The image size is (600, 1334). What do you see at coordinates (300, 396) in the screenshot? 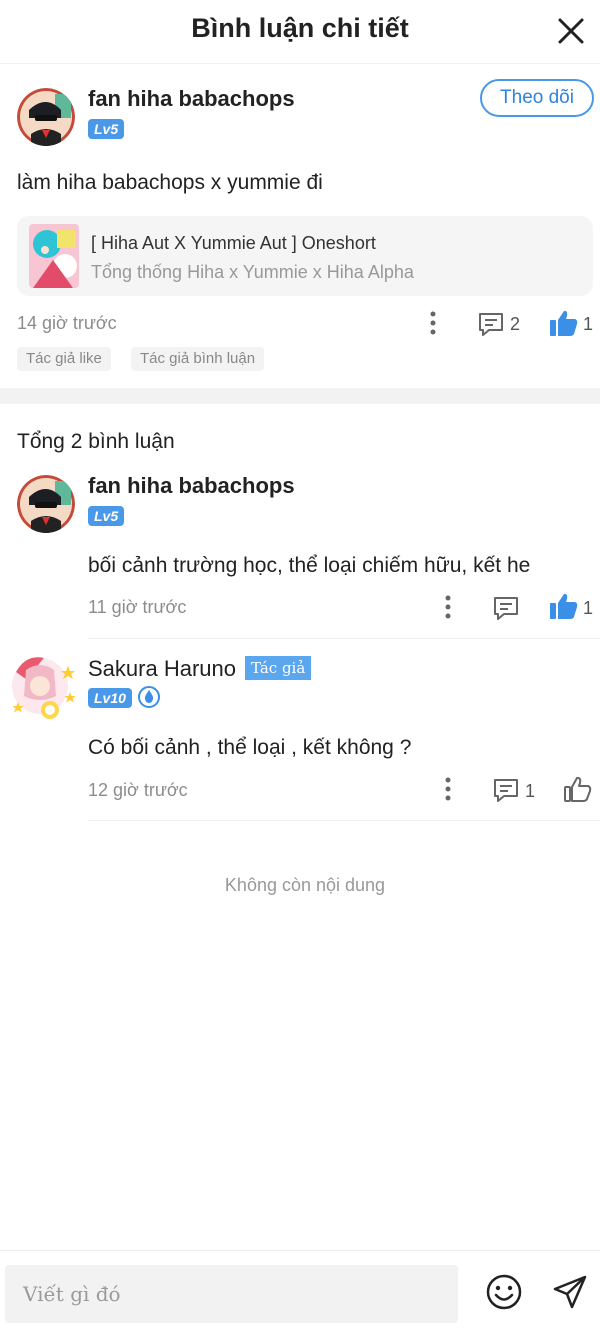
I see `section-divider` at bounding box center [300, 396].